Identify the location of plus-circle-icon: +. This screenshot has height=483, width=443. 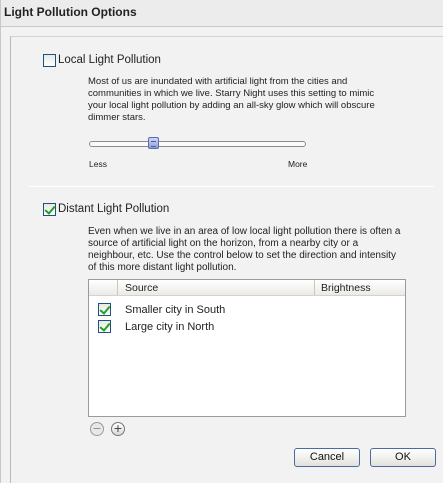
(118, 429).